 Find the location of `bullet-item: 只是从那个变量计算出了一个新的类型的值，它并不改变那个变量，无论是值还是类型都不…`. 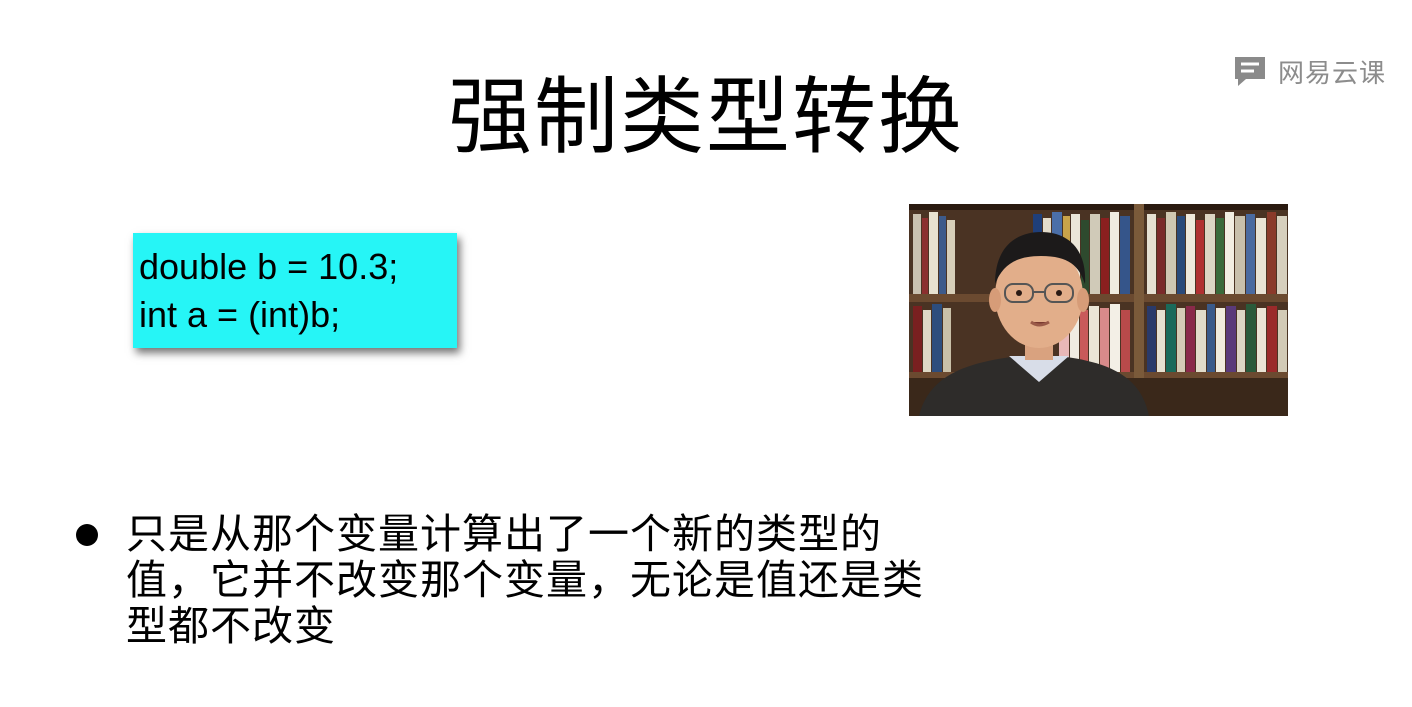

bullet-item: 只是从那个变量计算出了一个新的类型的值，它并不改变那个变量，无论是值还是类型都不… is located at coordinates (526, 580).